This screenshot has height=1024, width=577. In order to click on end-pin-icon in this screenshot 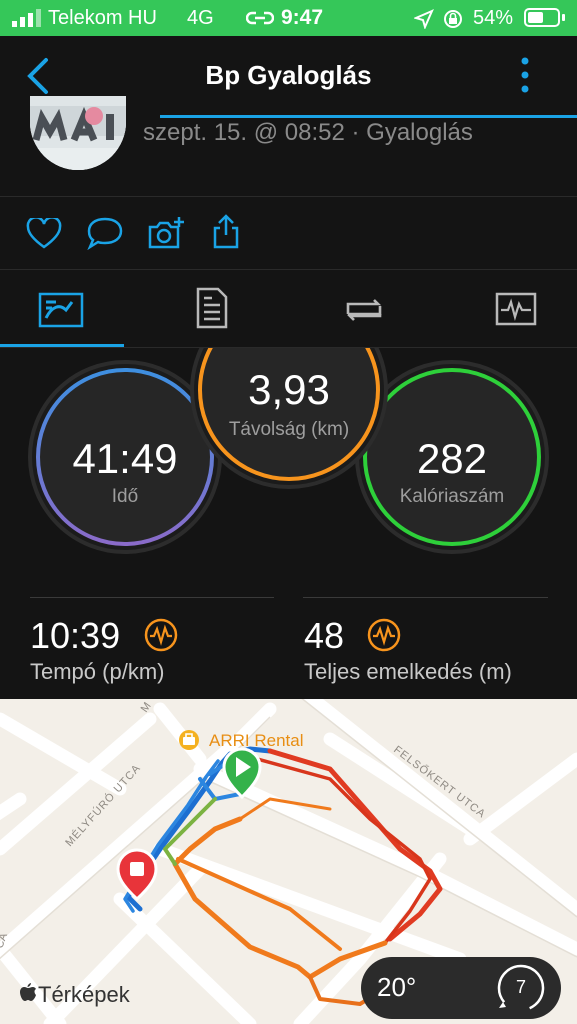, I will do `click(137, 875)`.